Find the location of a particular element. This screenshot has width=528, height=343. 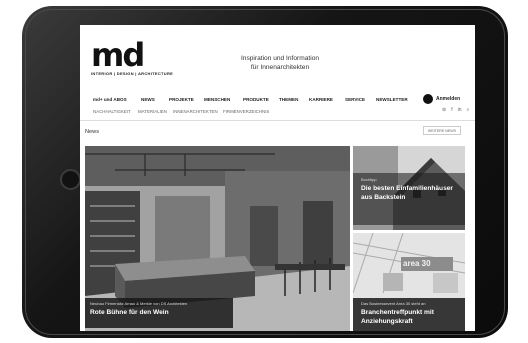

tagline-line-1: Inspiration und Information is located at coordinates (280, 58).